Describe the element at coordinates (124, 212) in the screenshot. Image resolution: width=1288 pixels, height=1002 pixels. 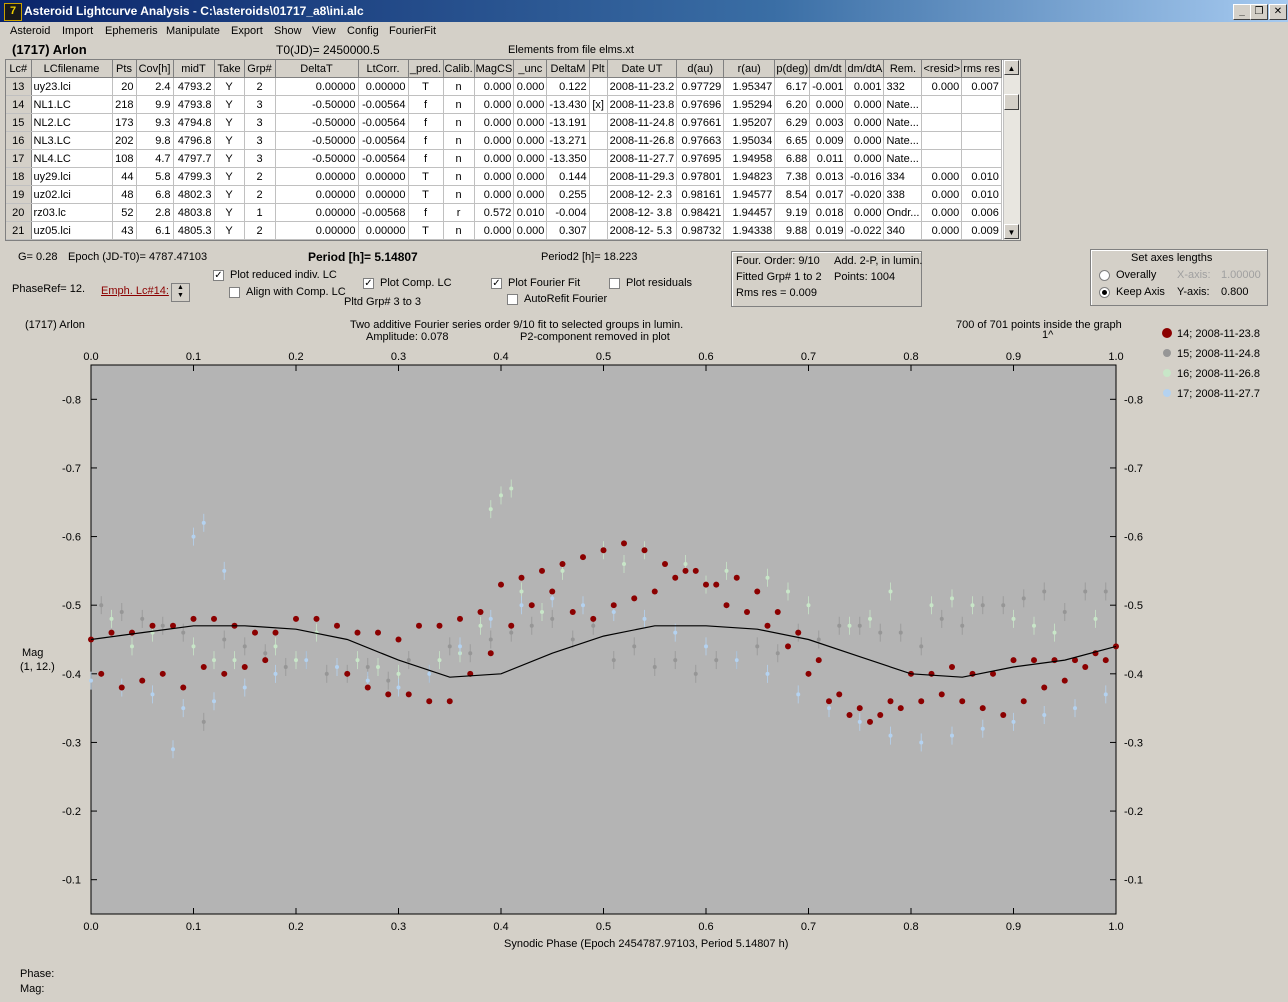
I see `table-cell: 52` at that location.